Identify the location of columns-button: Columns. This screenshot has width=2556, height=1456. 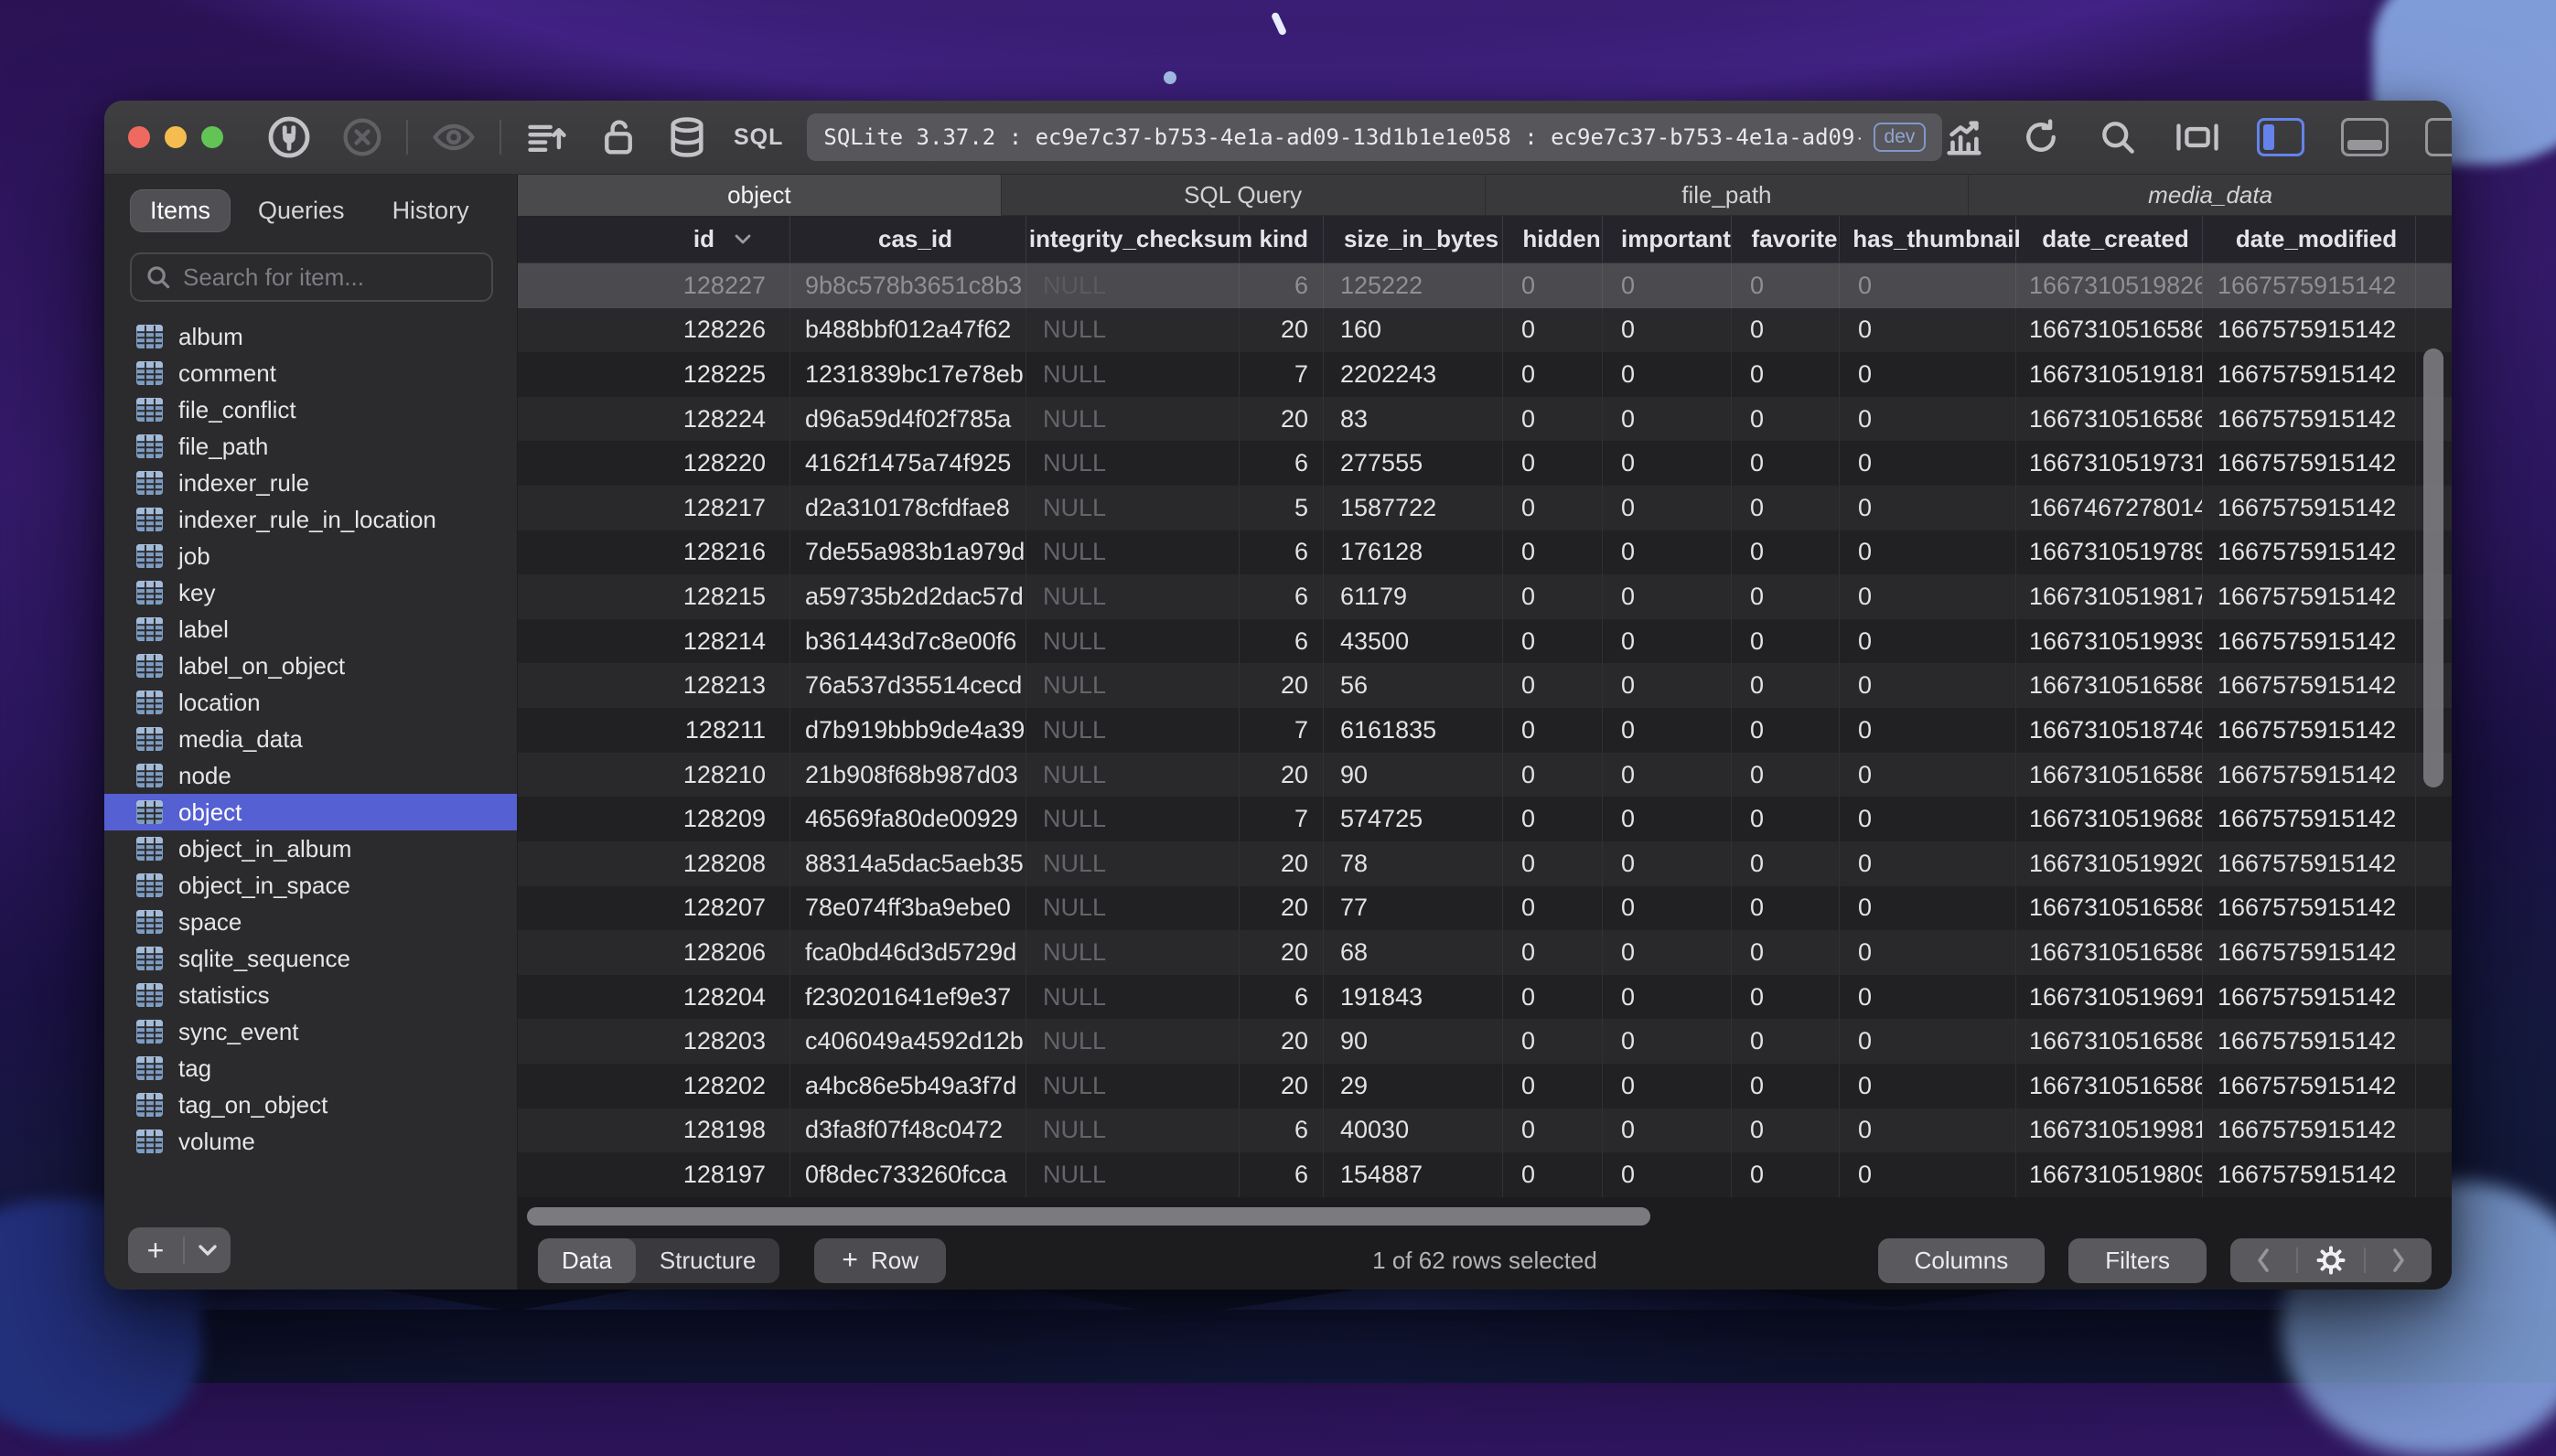
(1961, 1260).